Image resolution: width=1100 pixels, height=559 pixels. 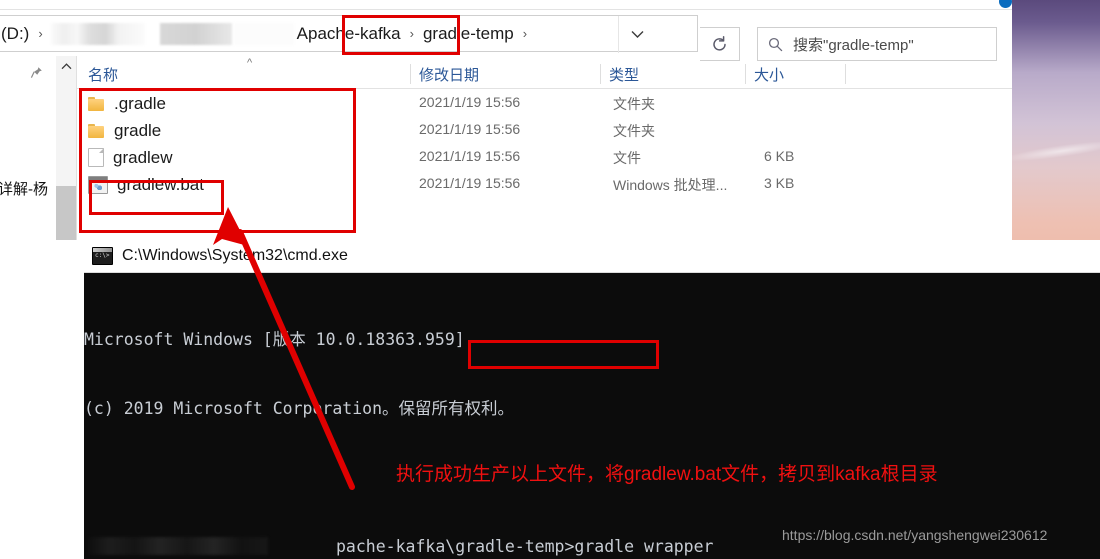 I want to click on file-name-cell: .gradle, so click(x=127, y=103).